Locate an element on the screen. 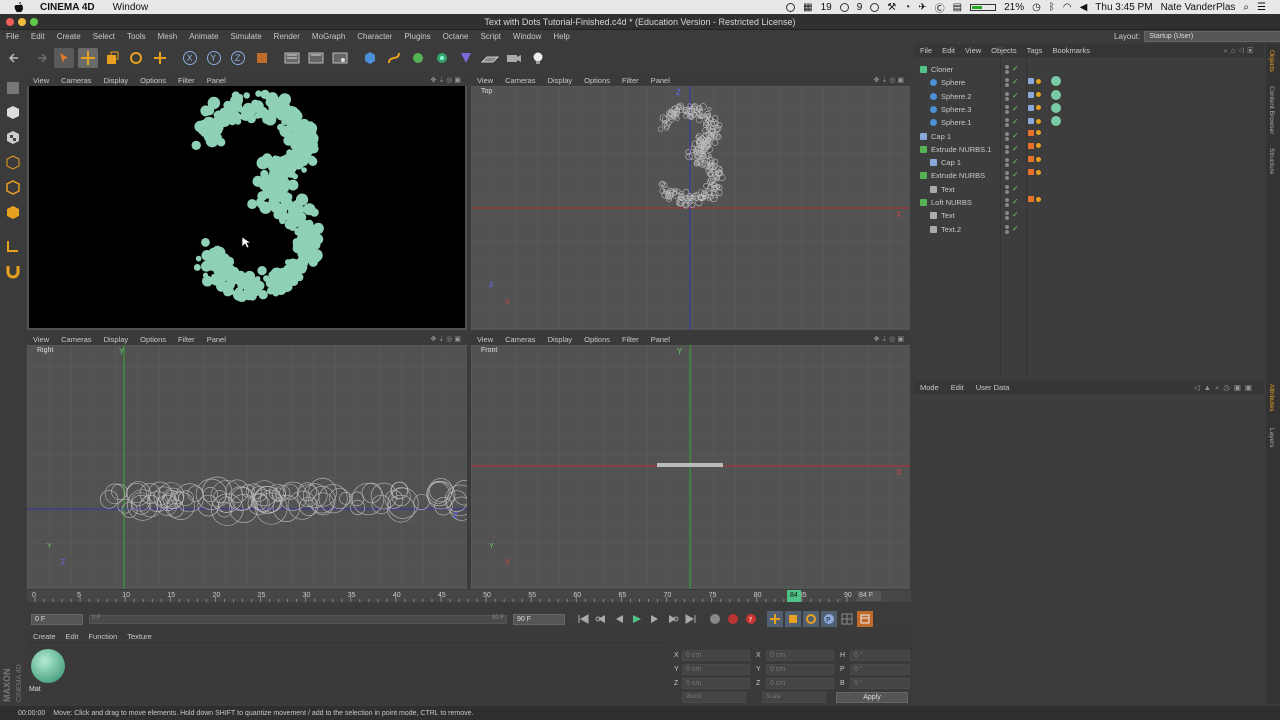 This screenshot has width=1280, height=720. layout-dropdown: Startup (User) is located at coordinates (1212, 36).